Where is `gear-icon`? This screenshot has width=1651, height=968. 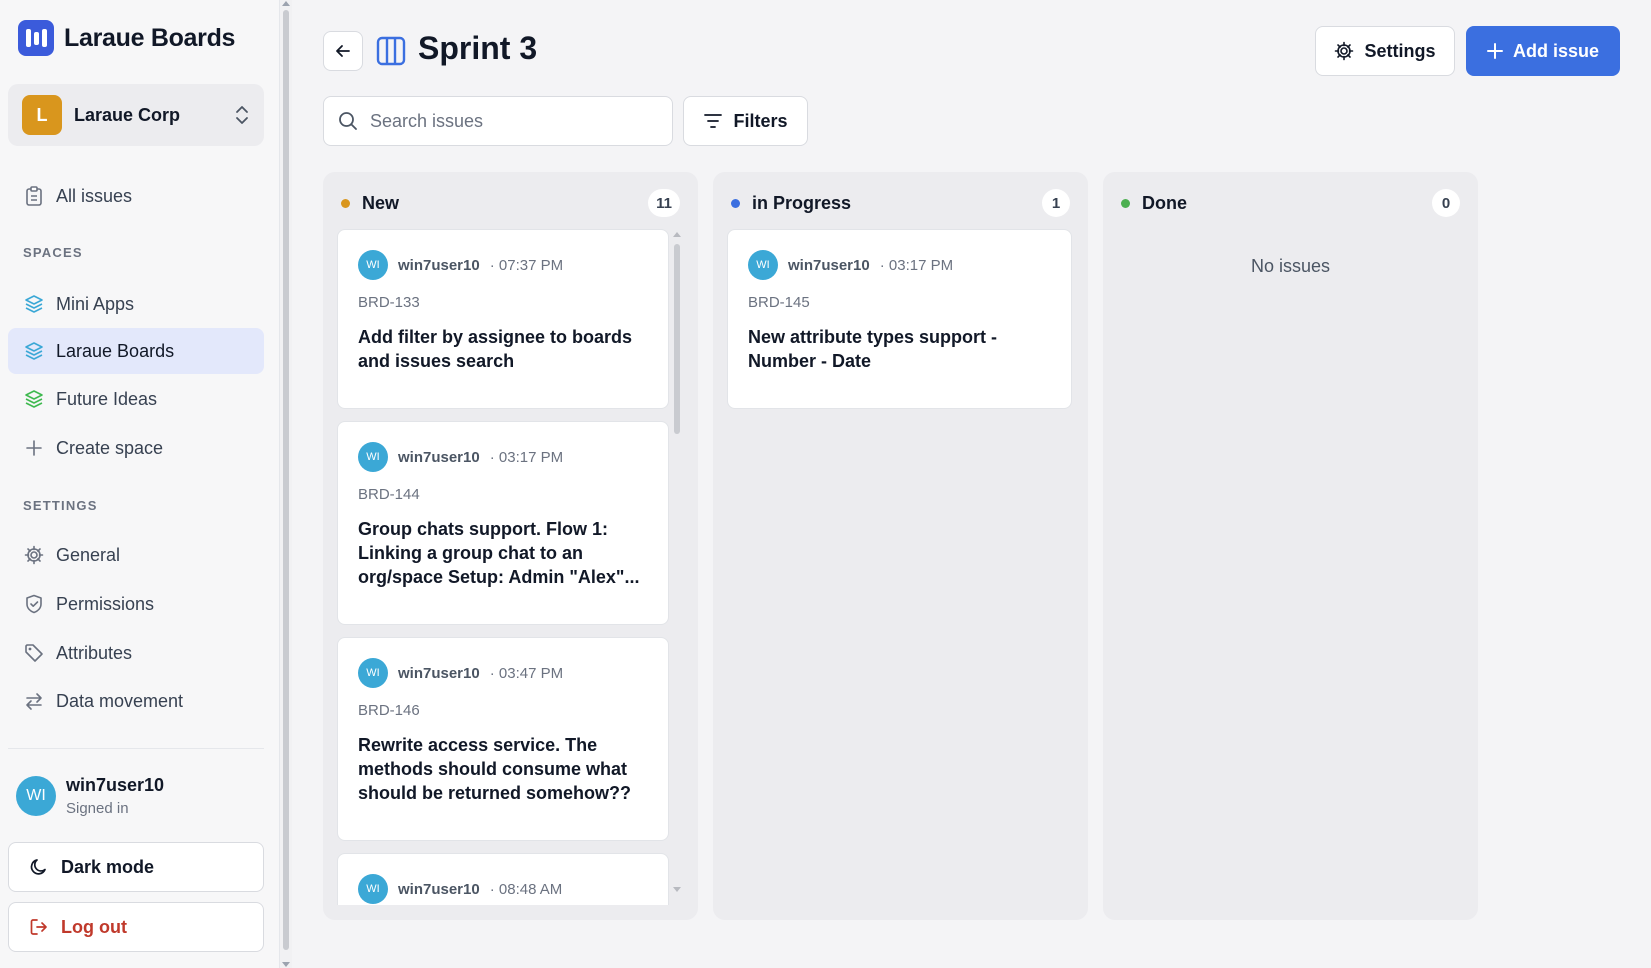
gear-icon is located at coordinates (34, 555).